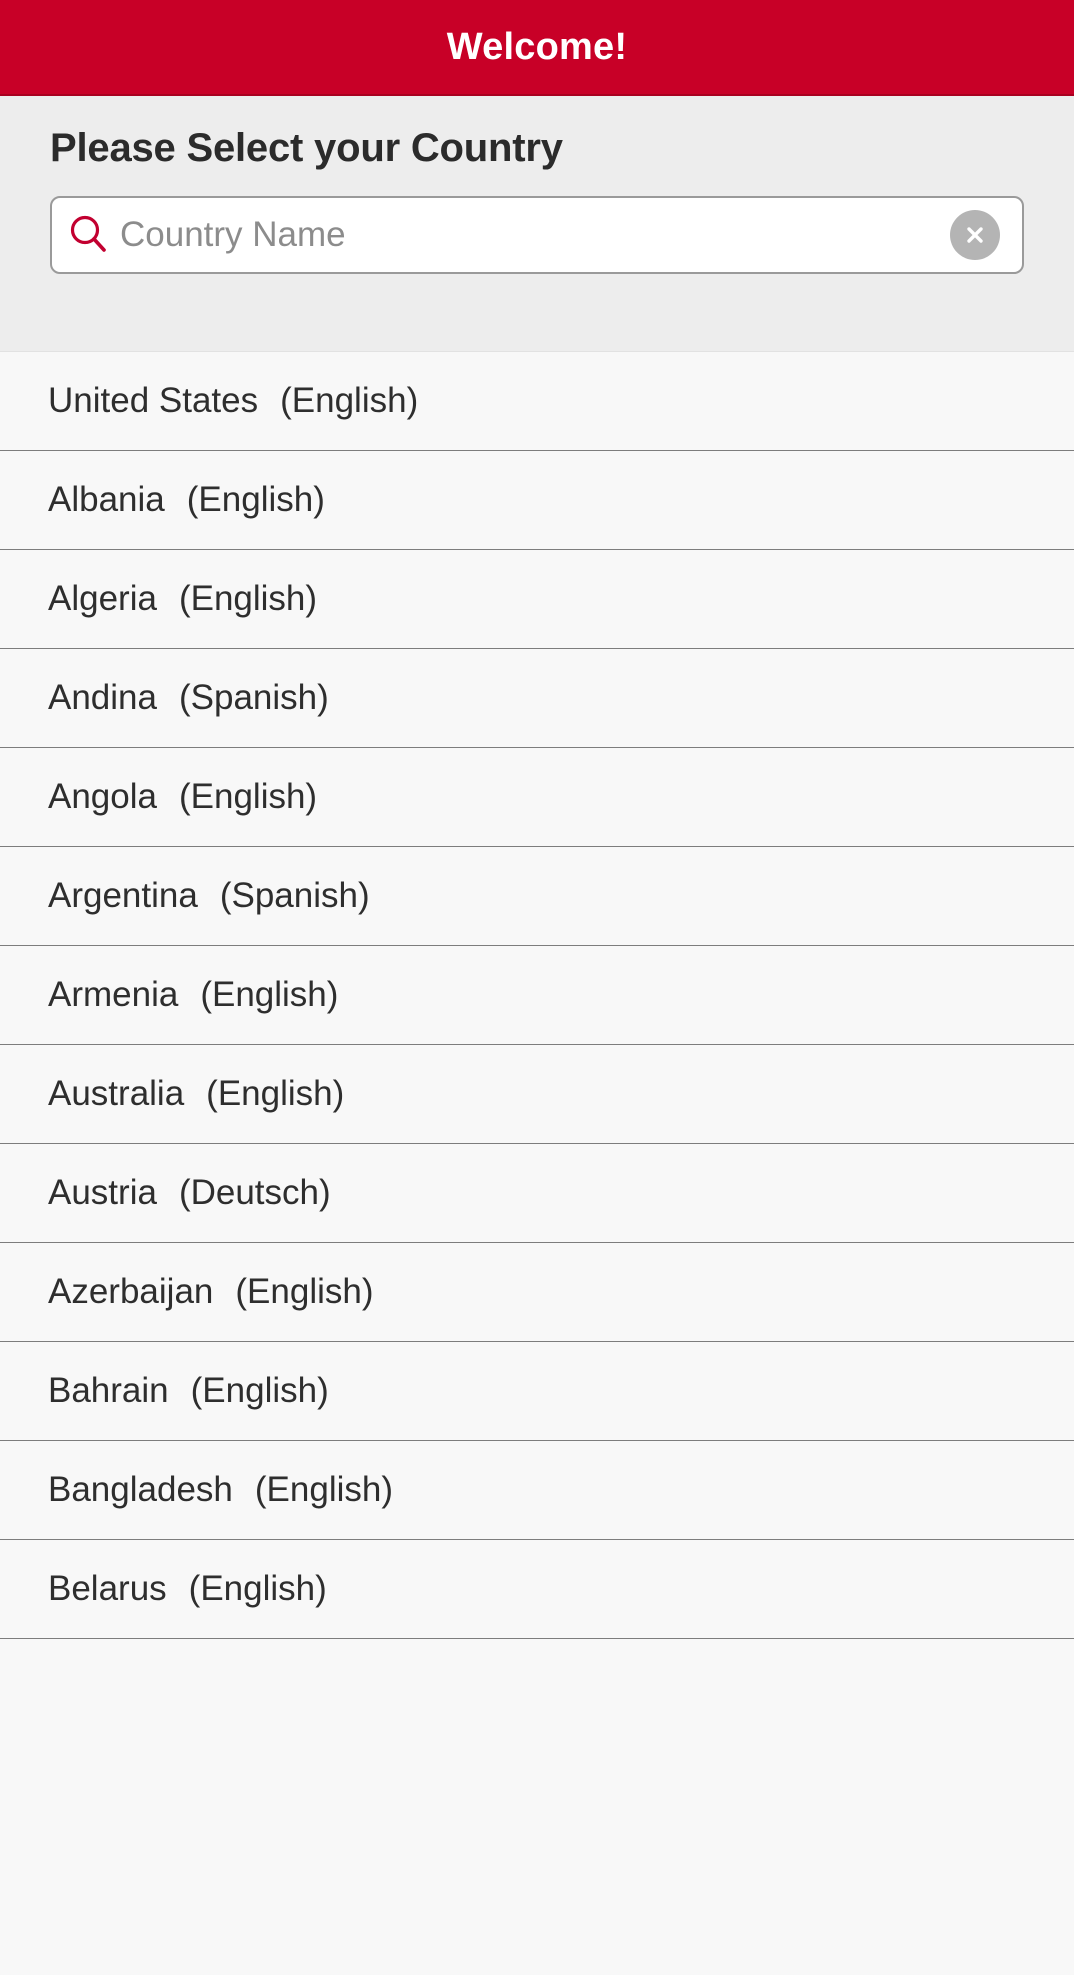 This screenshot has height=1975, width=1074. What do you see at coordinates (131, 1291) in the screenshot?
I see `country-name: Azerbaijan` at bounding box center [131, 1291].